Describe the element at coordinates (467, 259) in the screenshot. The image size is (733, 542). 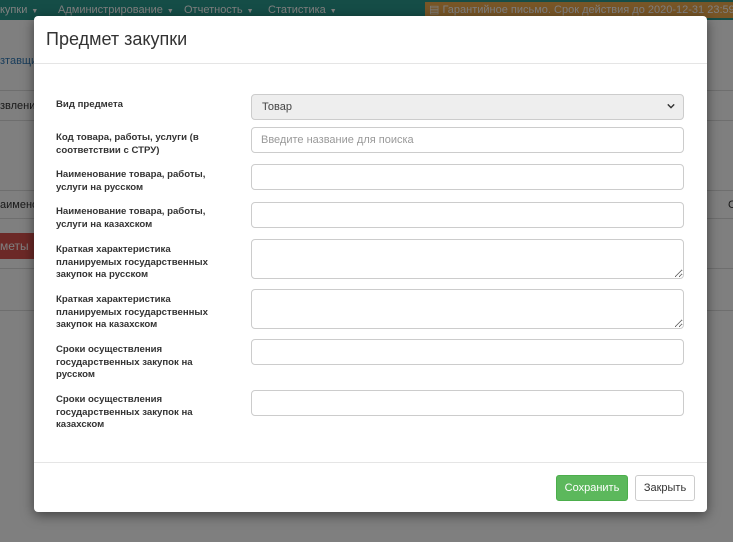
I see `desc-ru-textarea` at that location.